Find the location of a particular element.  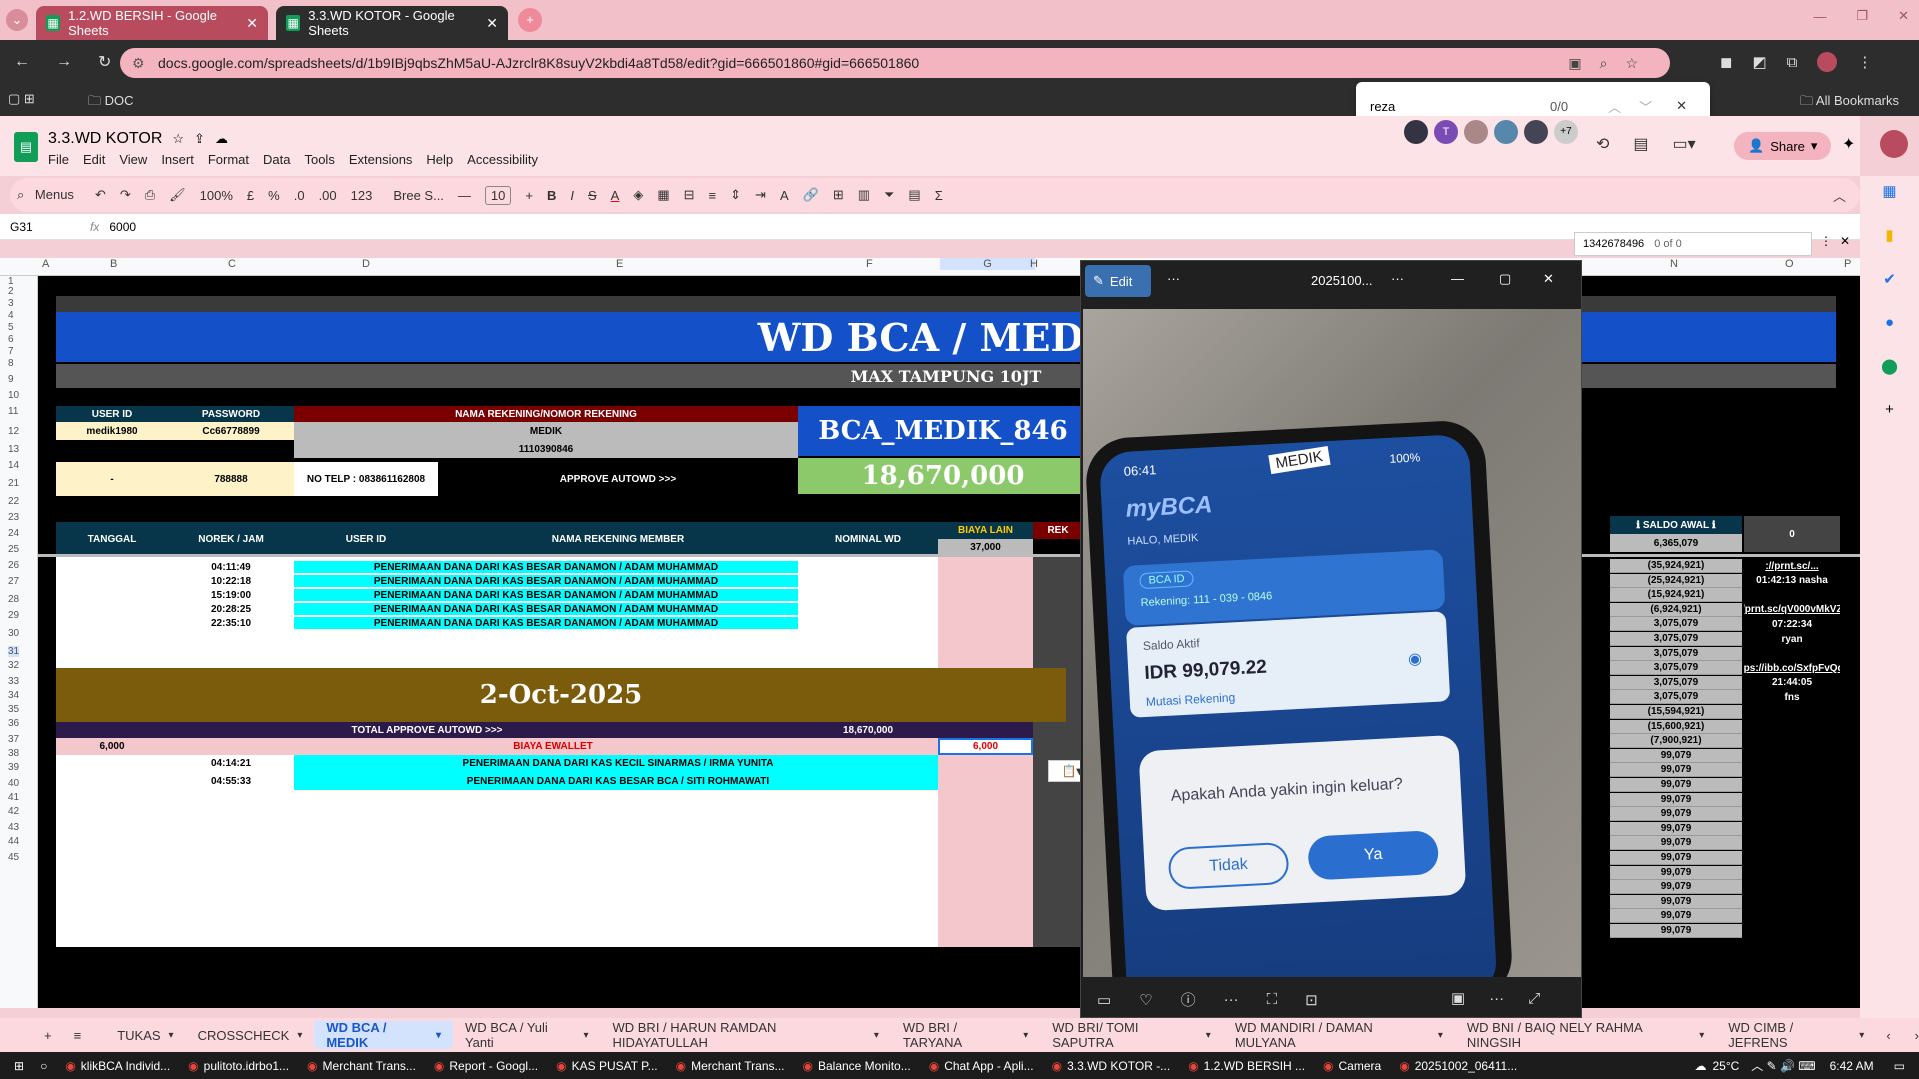

rotate-icon: A is located at coordinates (784, 195).